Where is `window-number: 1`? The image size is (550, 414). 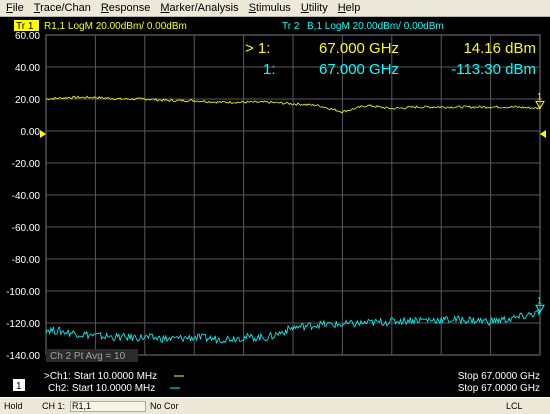 window-number: 1 is located at coordinates (19, 386).